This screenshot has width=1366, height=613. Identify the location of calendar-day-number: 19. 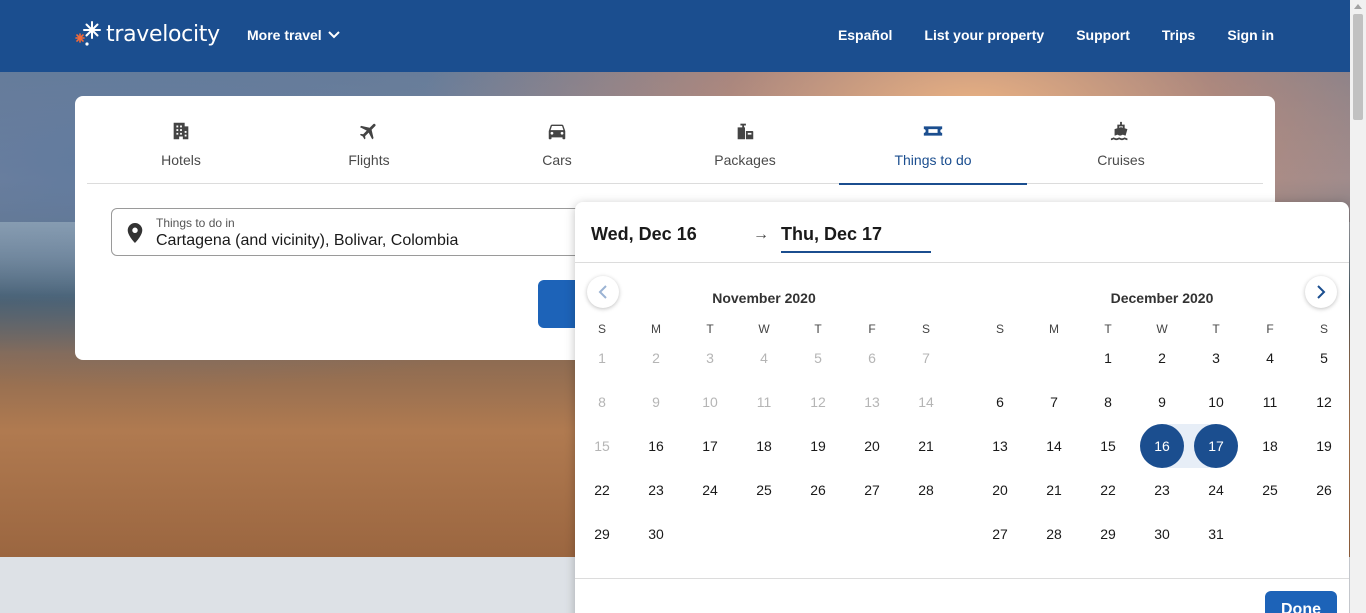
(818, 446).